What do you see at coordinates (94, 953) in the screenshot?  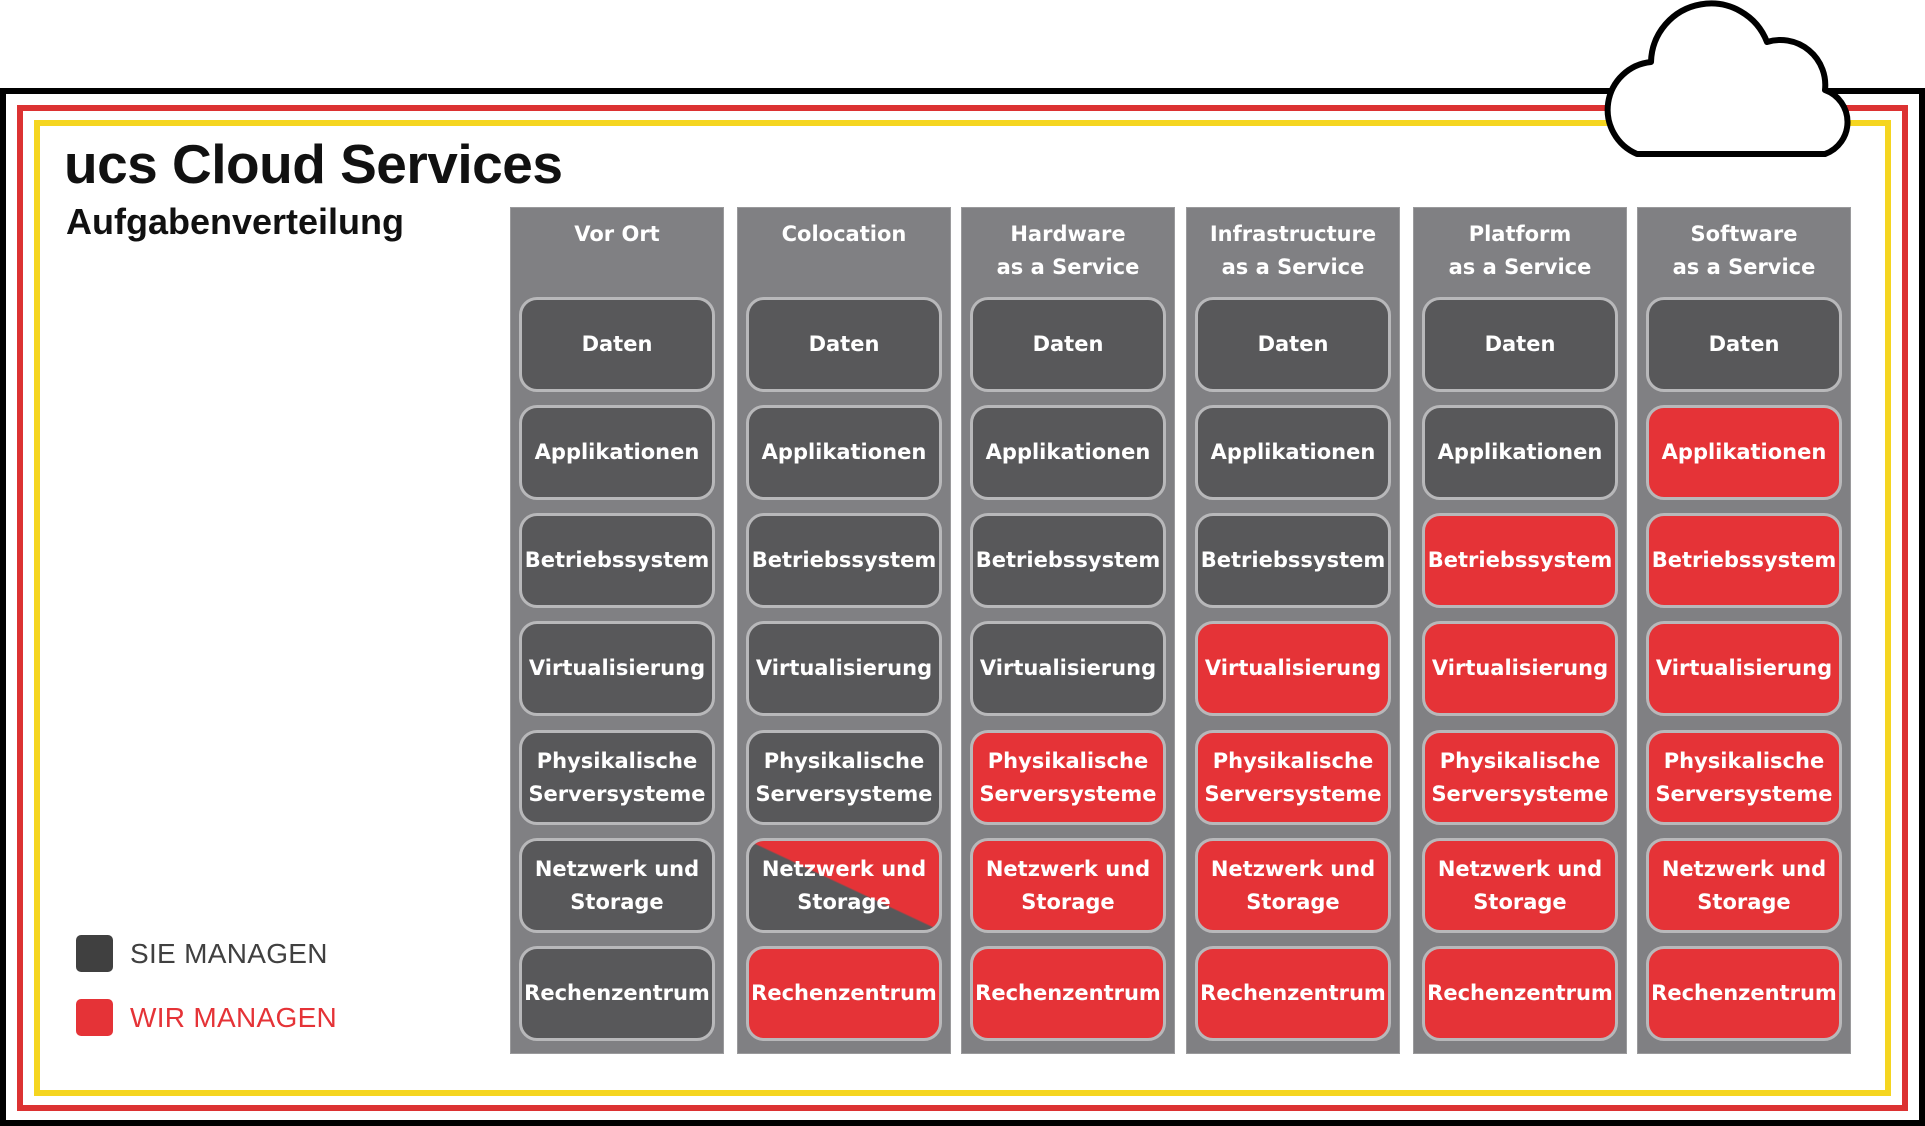 I see `legend-swatch-sie` at bounding box center [94, 953].